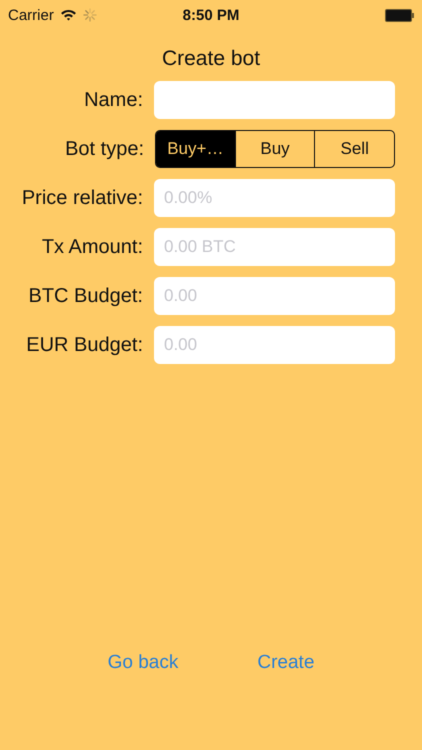 This screenshot has height=750, width=422. Describe the element at coordinates (274, 198) in the screenshot. I see `input-field: 0.00%` at that location.